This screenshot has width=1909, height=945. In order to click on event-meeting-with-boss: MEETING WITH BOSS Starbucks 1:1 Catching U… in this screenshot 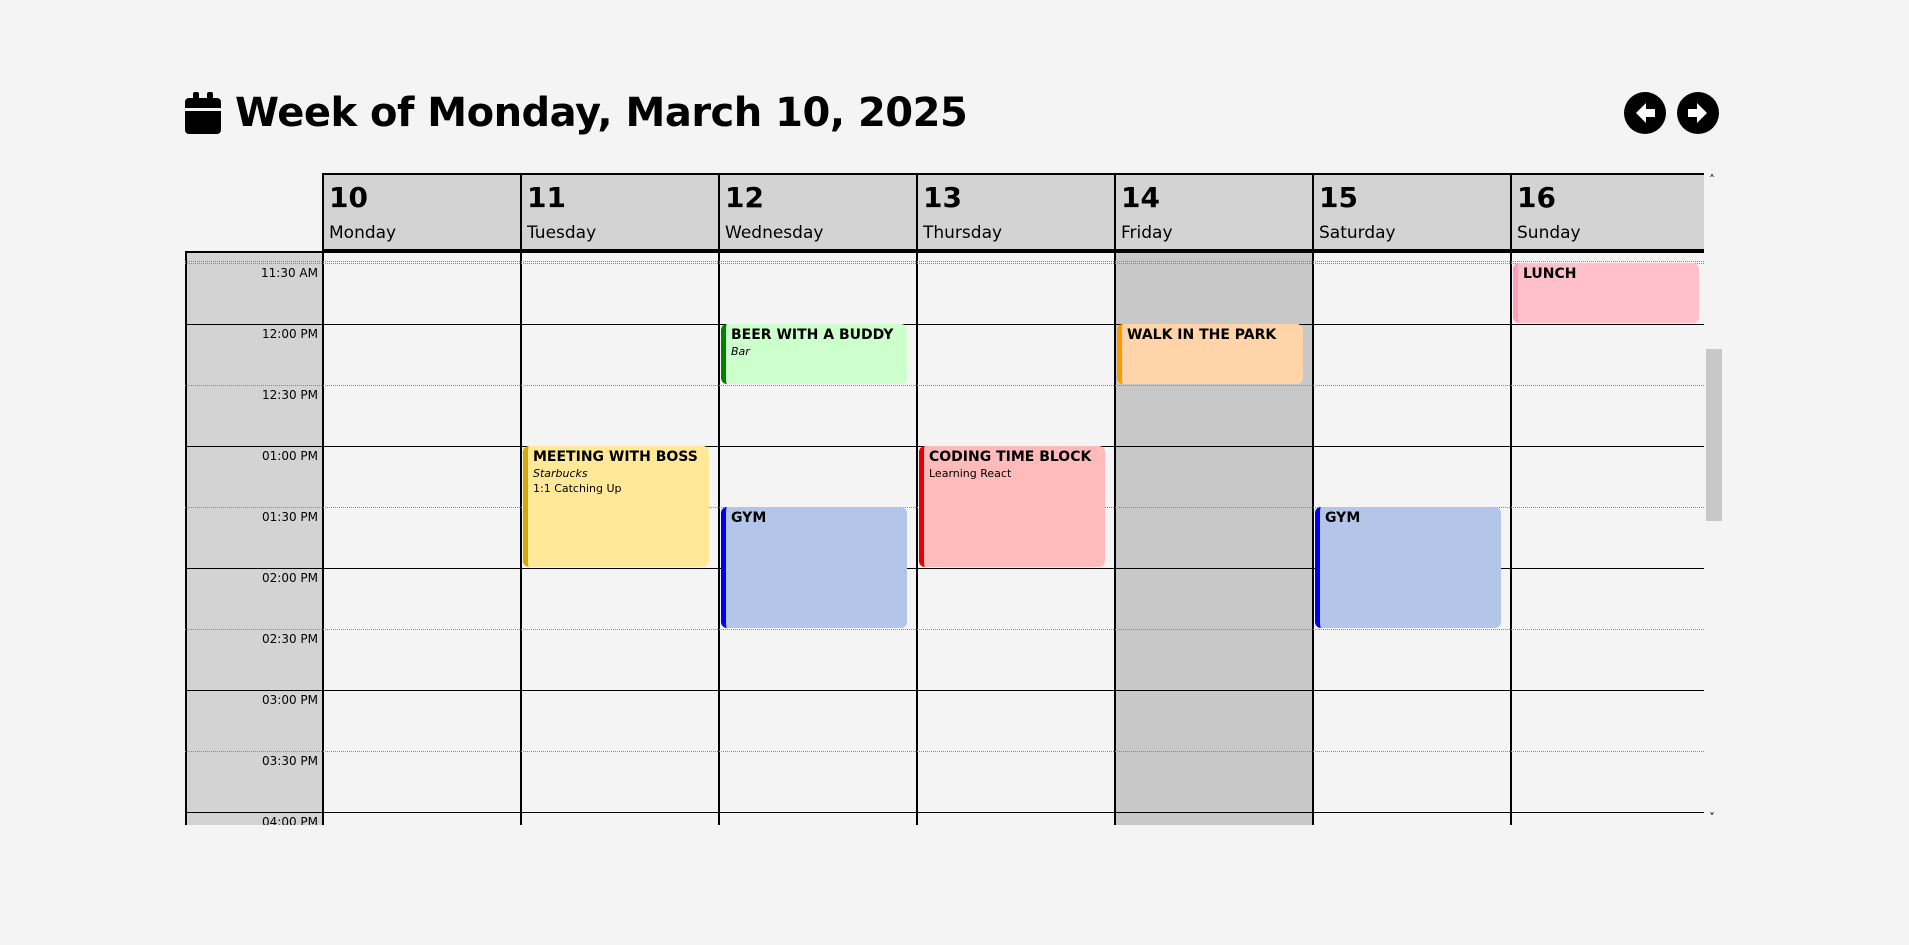, I will do `click(616, 506)`.